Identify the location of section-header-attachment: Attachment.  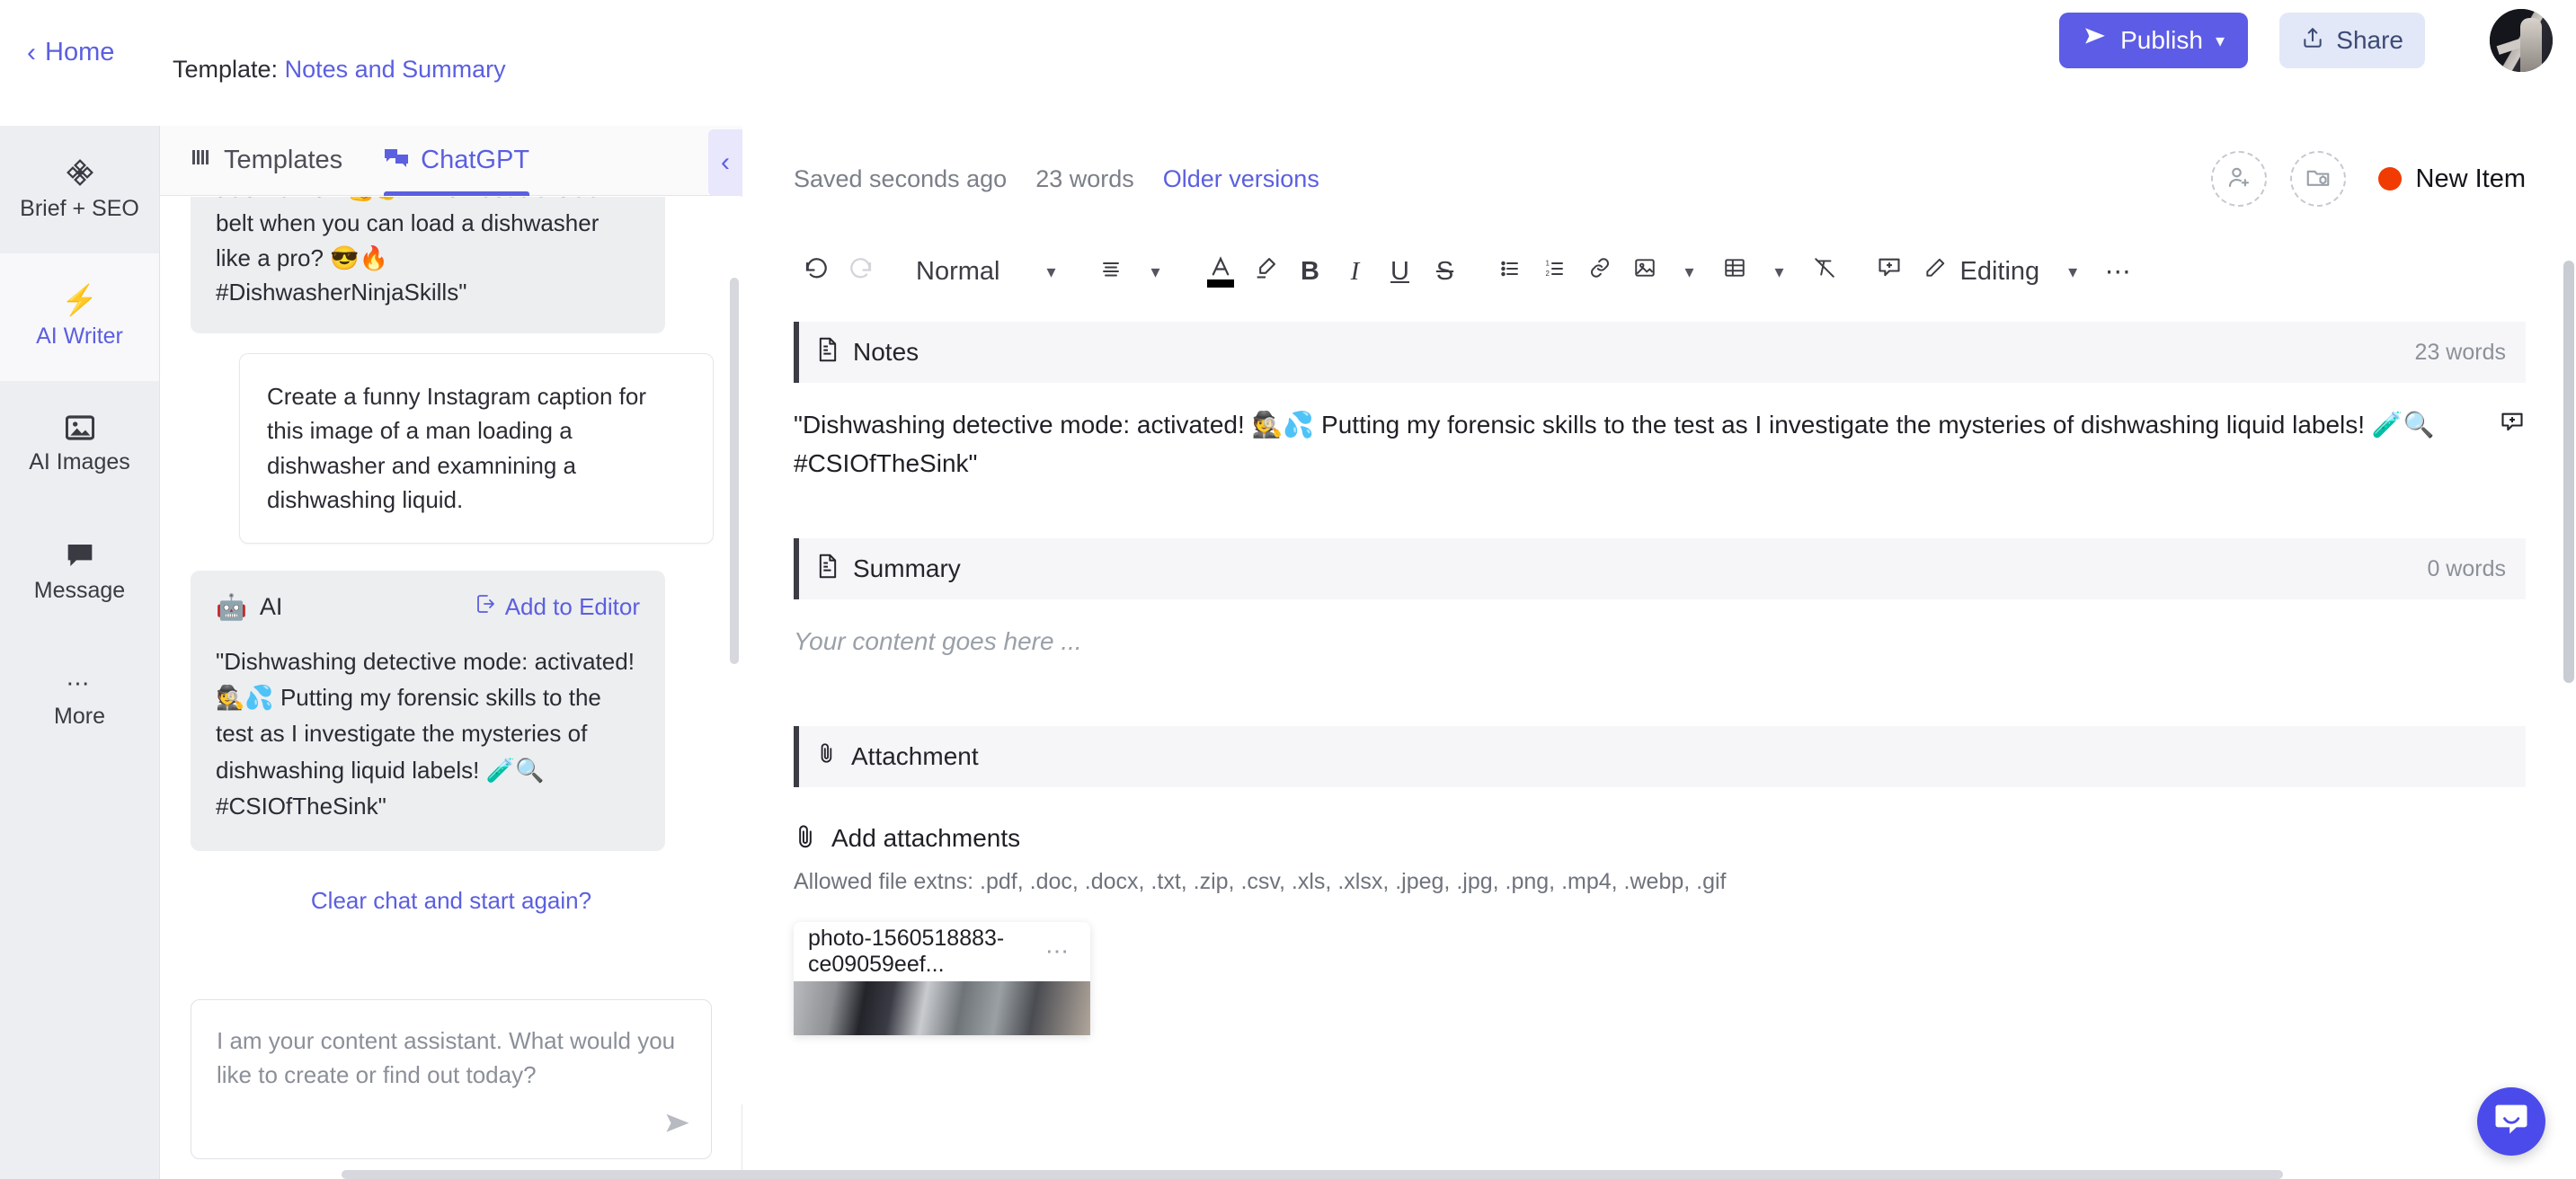
(1660, 756).